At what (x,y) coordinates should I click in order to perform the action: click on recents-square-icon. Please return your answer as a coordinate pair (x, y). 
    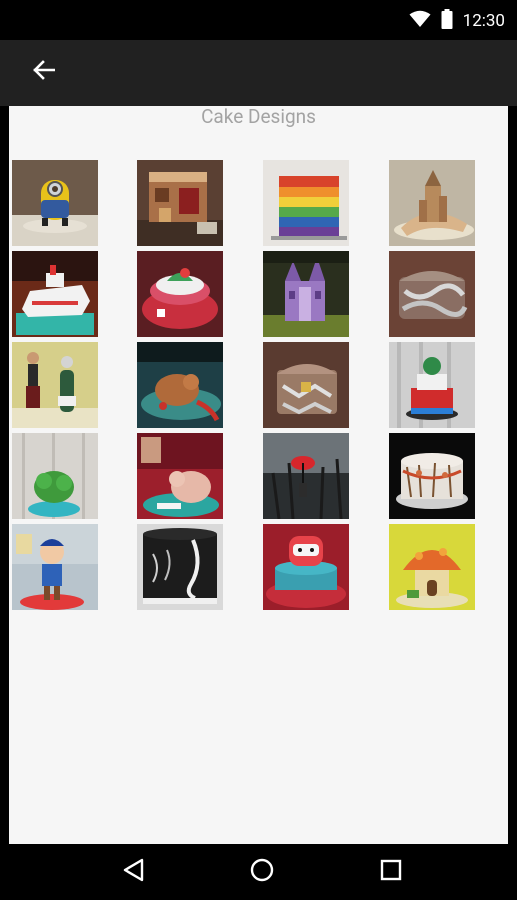
    Looking at the image, I should click on (391, 872).